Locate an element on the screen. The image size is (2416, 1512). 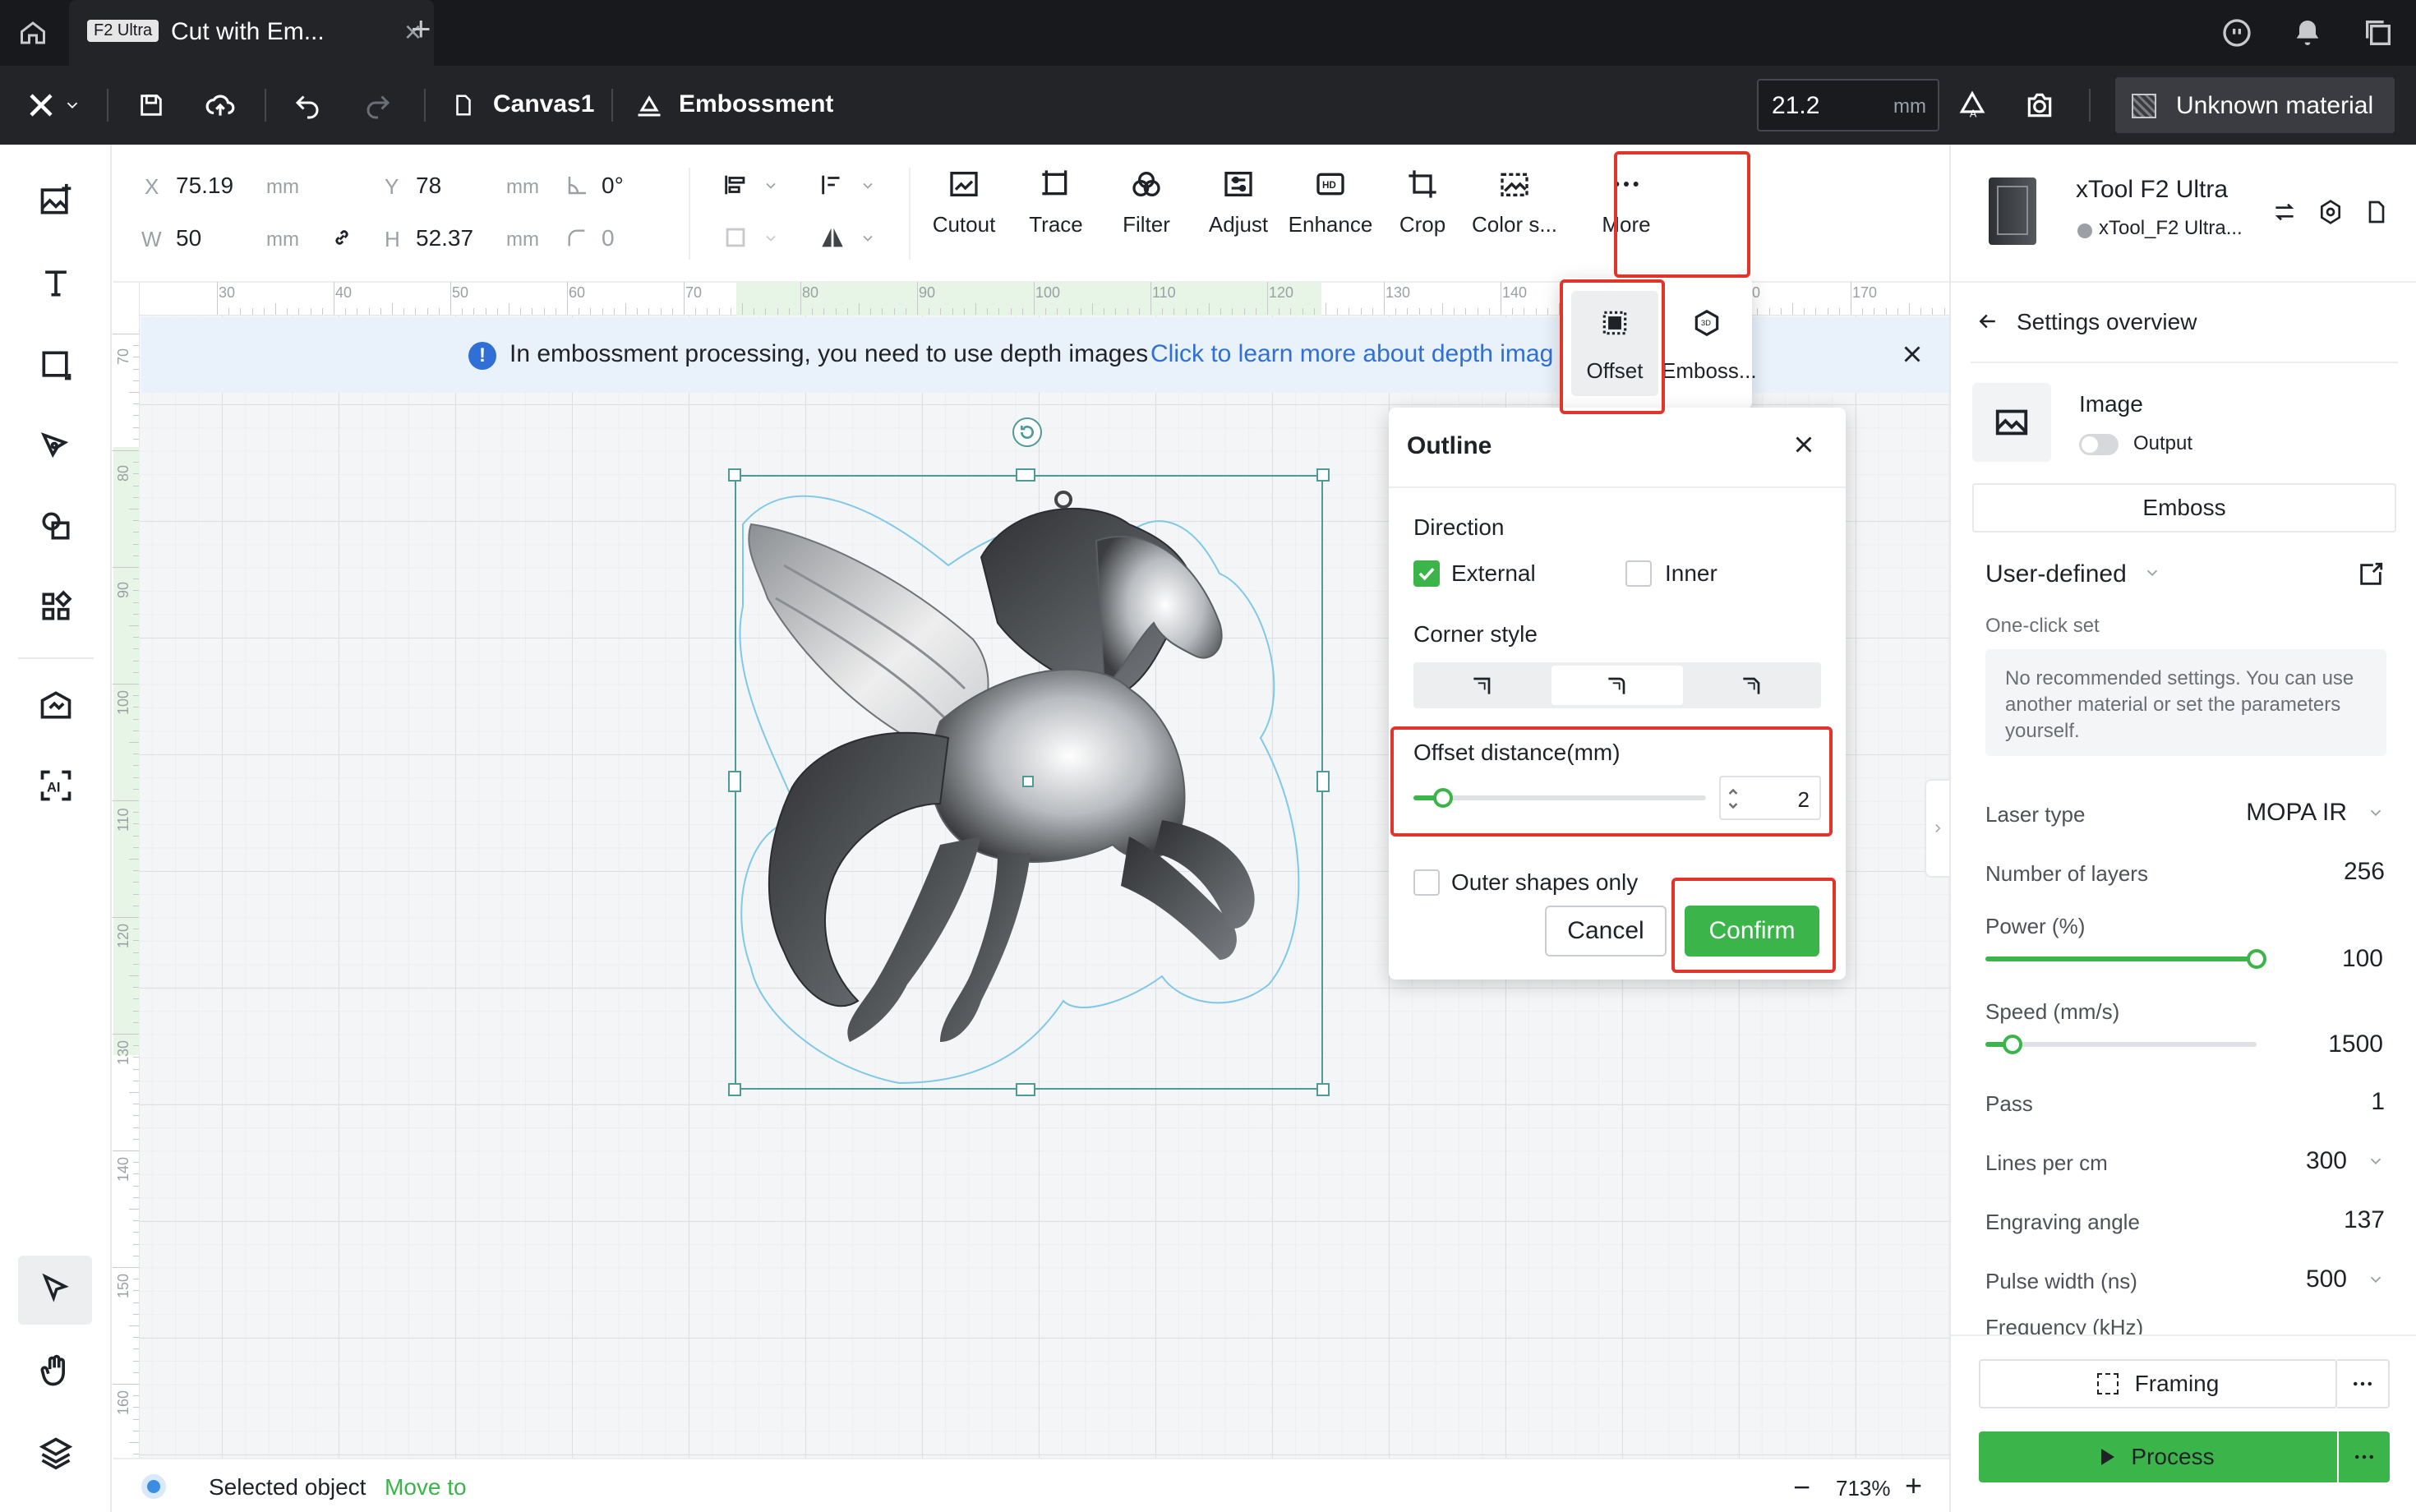
outer-shapes-only-checkbox is located at coordinates (1426, 882).